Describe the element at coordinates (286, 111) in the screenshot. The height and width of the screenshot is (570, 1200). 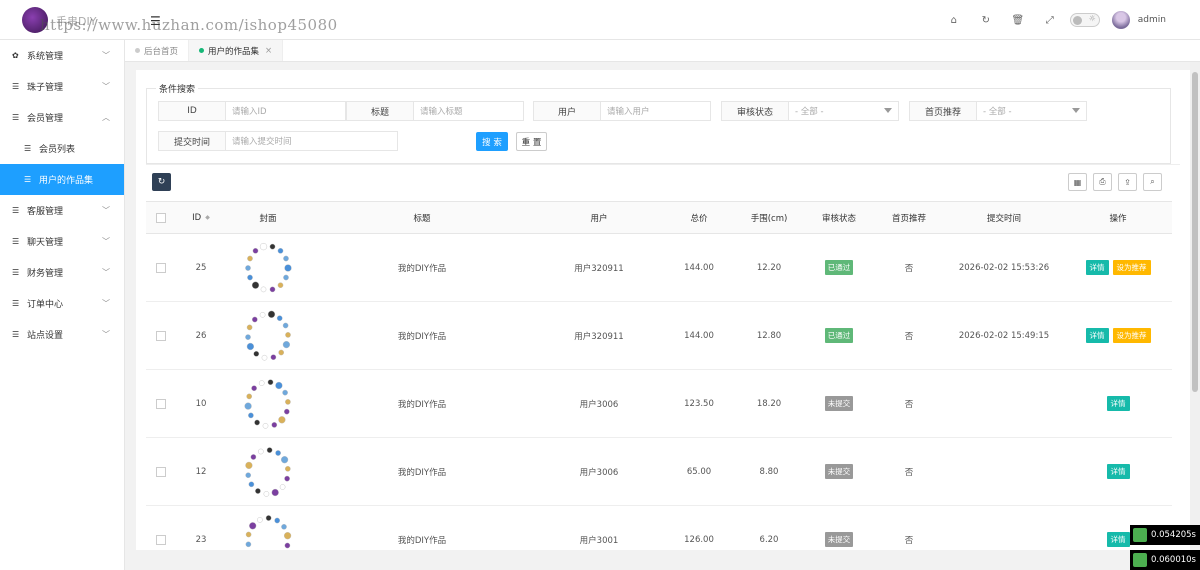
I see `id-input: 请输入ID` at that location.